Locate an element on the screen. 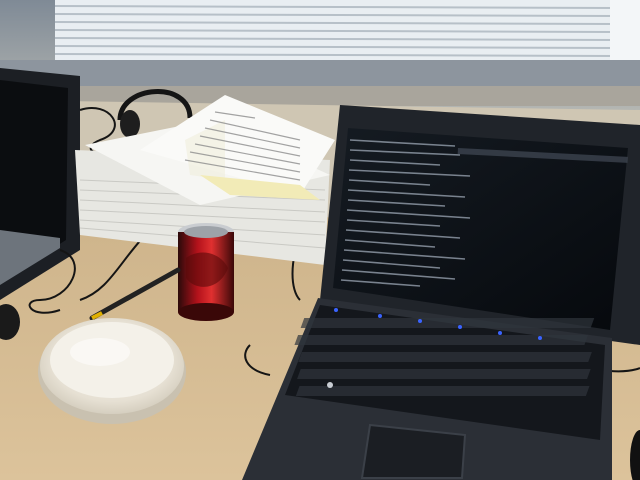 The image size is (640, 480). white-bowl is located at coordinates (112, 371).